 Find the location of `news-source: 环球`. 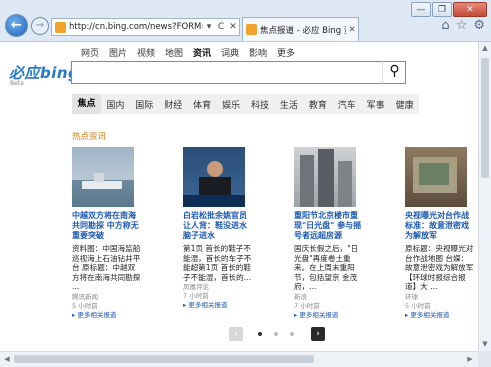

news-source: 环球 is located at coordinates (411, 296).